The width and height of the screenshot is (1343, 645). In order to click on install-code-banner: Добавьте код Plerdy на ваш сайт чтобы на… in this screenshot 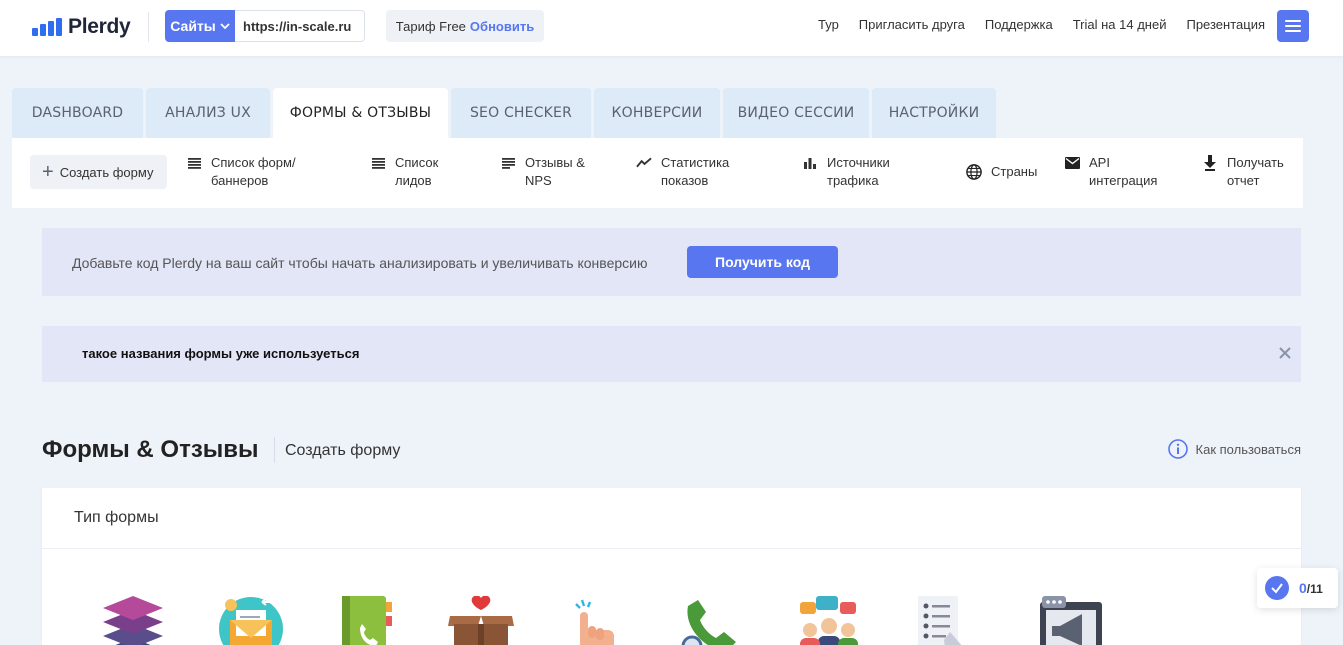, I will do `click(671, 262)`.